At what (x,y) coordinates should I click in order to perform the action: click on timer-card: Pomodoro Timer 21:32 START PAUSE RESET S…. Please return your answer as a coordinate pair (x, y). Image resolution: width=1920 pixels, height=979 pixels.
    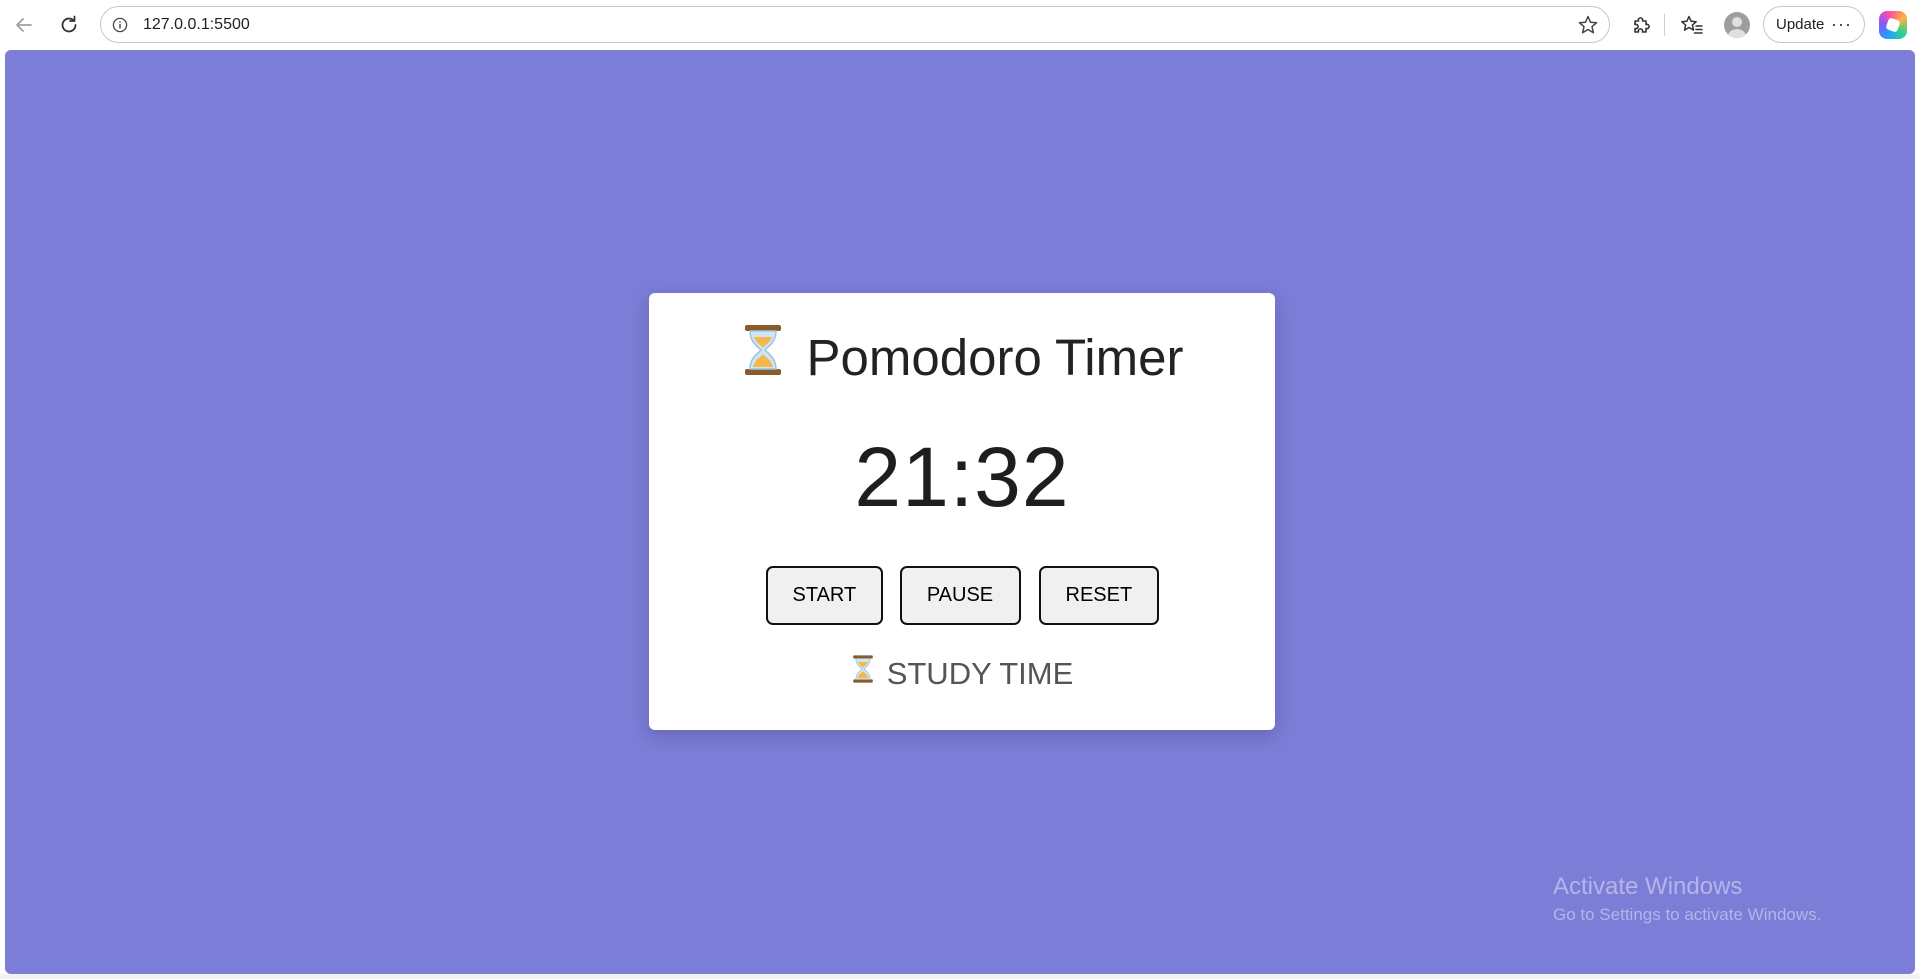
    Looking at the image, I should click on (962, 511).